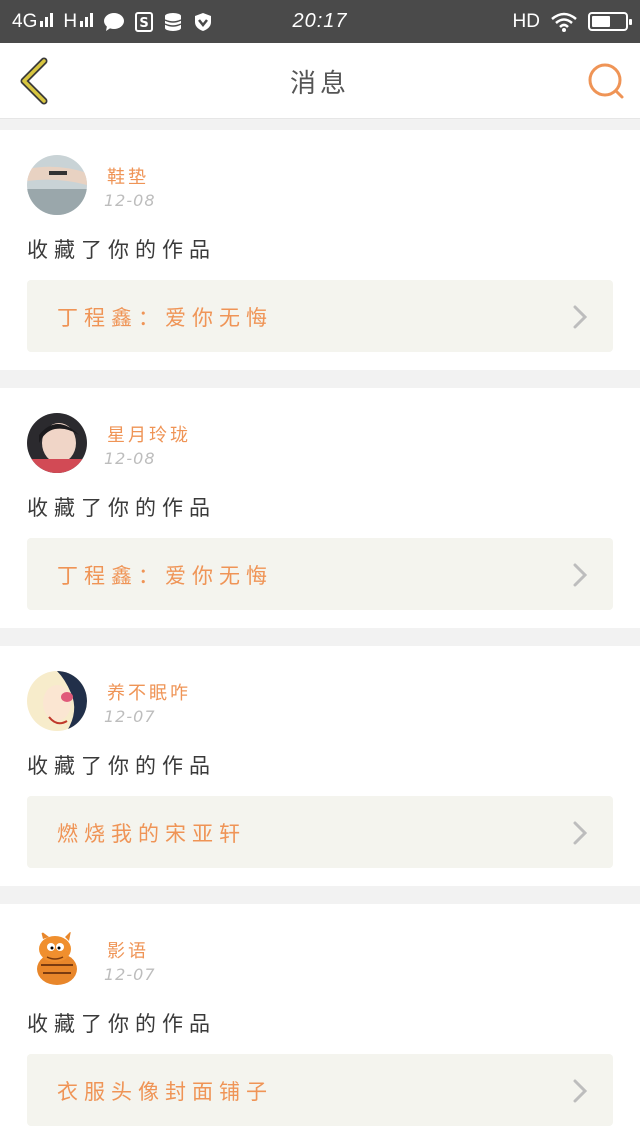 The height and width of the screenshot is (1138, 640). What do you see at coordinates (320, 21) in the screenshot?
I see `status-bar: 4G H S 20:17 HD` at bounding box center [320, 21].